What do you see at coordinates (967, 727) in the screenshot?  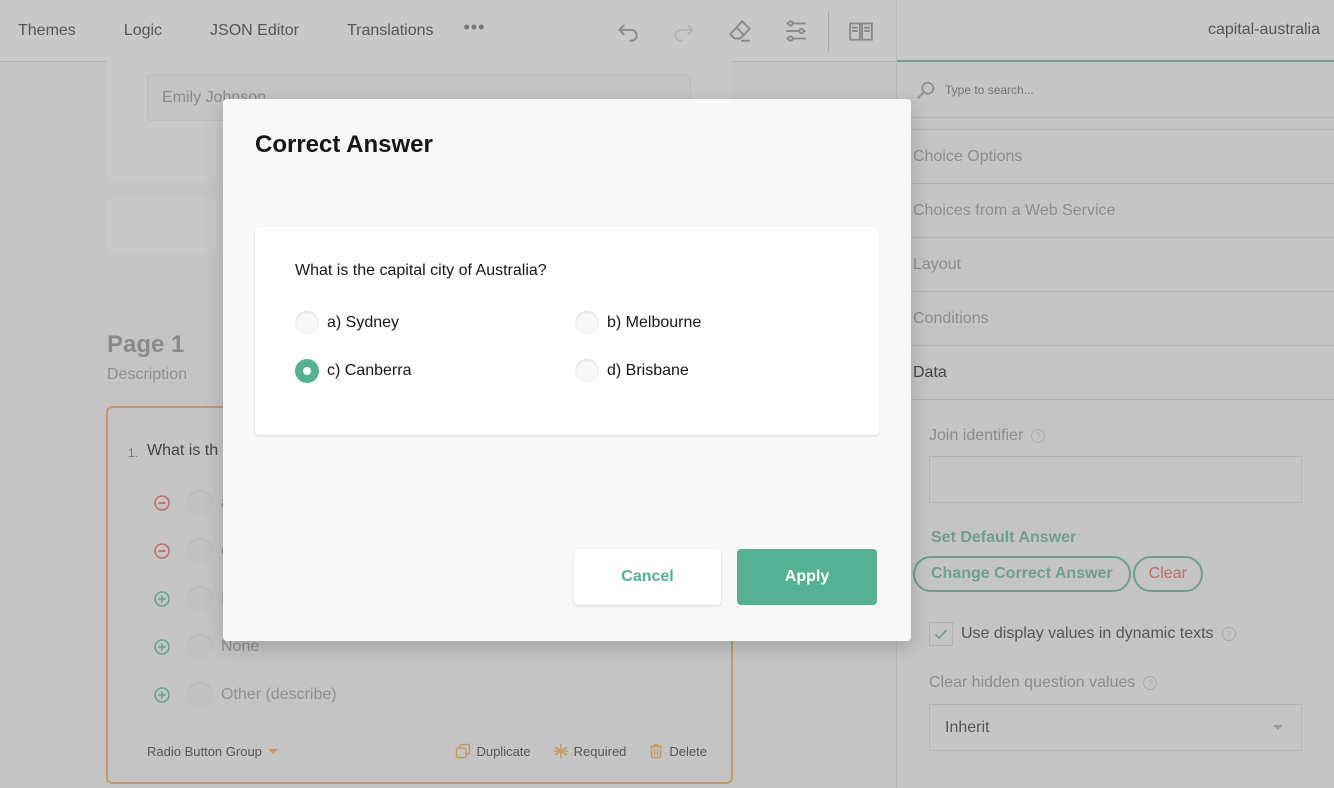 I see `clear-hidden-values-selected: Inherit` at bounding box center [967, 727].